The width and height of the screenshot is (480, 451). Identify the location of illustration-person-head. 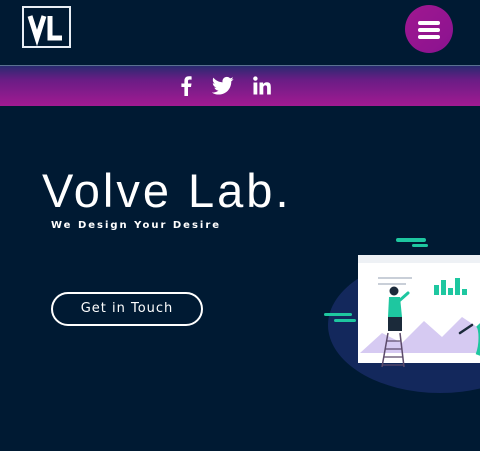
(394, 291).